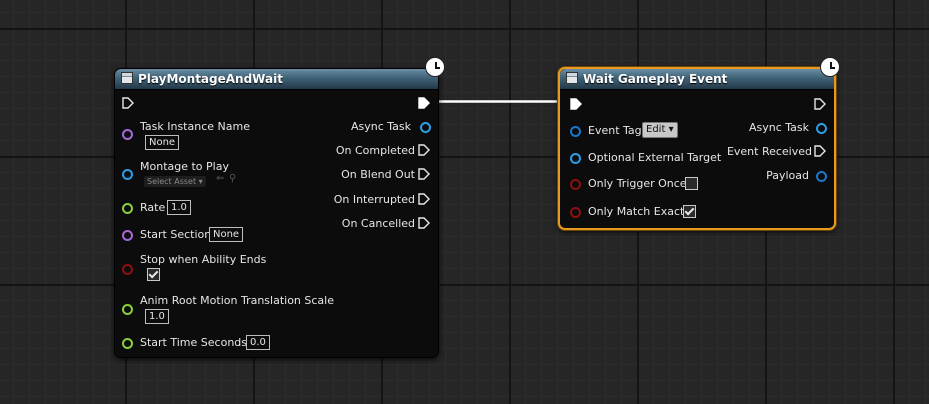  Describe the element at coordinates (374, 199) in the screenshot. I see `on-interrupted-label: On Interrupted` at that location.